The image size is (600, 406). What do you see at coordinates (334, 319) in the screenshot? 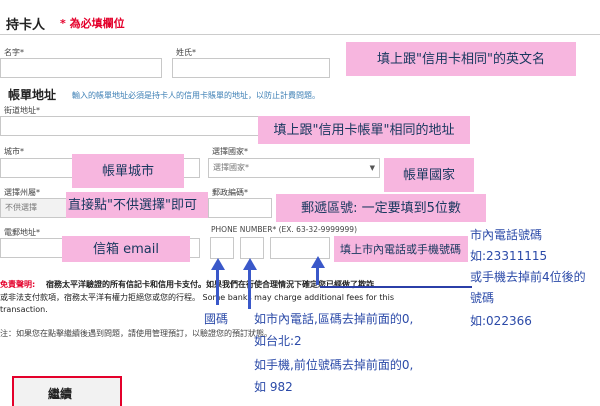
I see `area-code-note-1: 如市內電話,區碼去掉前面的0,` at bounding box center [334, 319].